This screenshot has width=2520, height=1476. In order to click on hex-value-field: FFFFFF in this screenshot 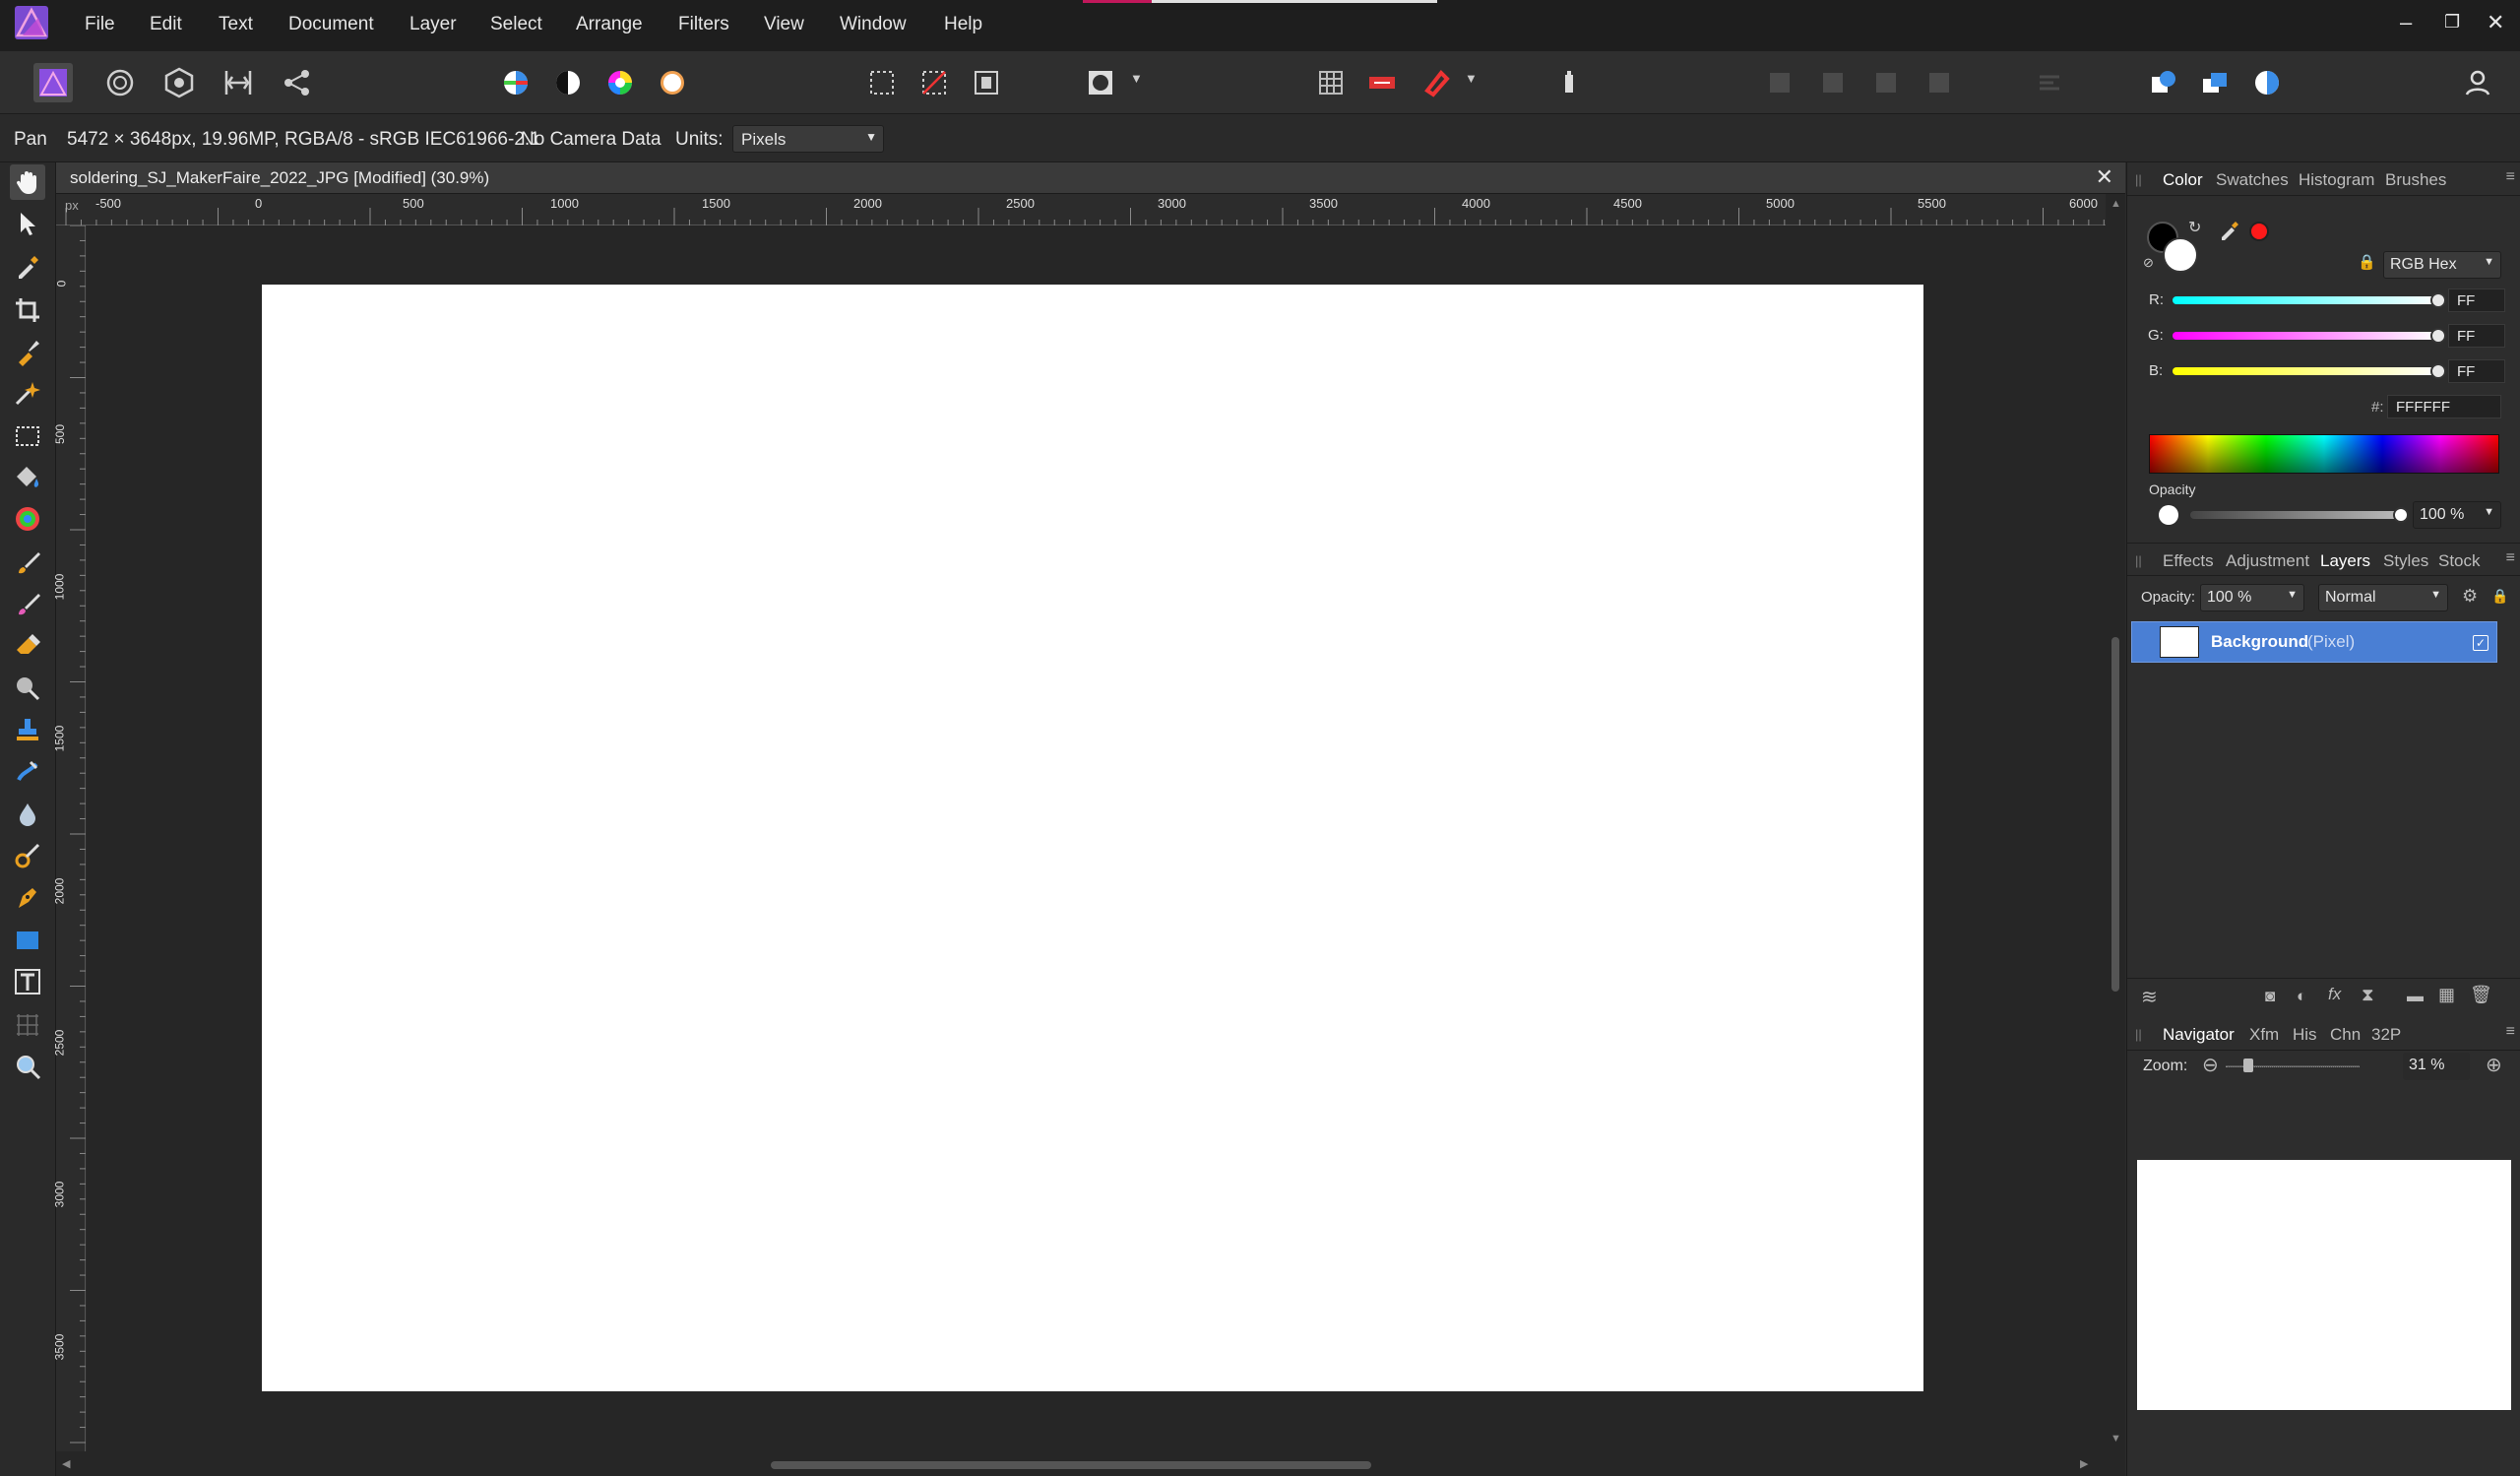, I will do `click(2444, 406)`.